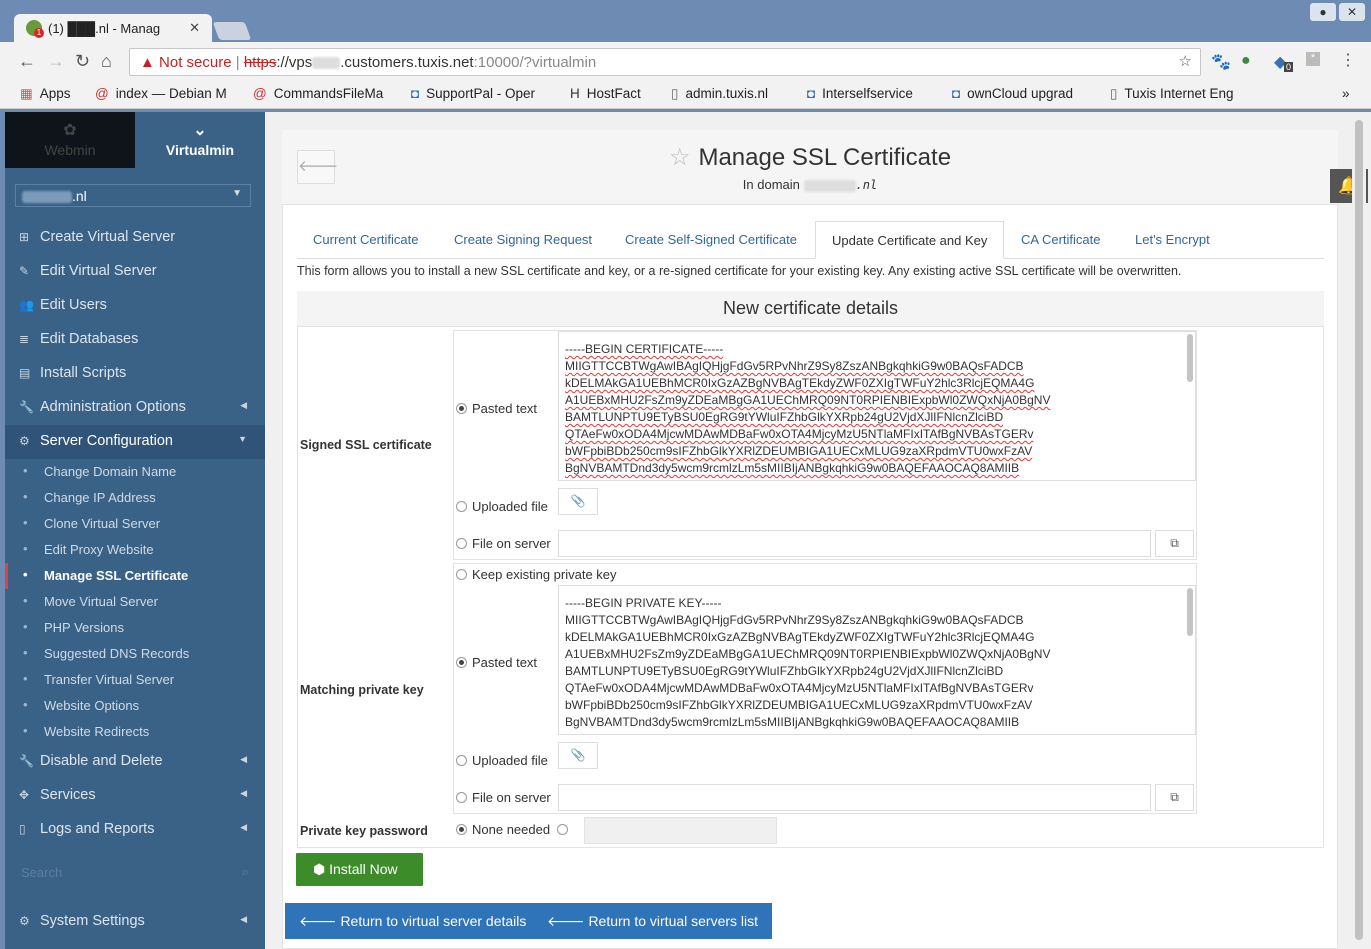  I want to click on close-tab-icon: ✕, so click(194, 28).